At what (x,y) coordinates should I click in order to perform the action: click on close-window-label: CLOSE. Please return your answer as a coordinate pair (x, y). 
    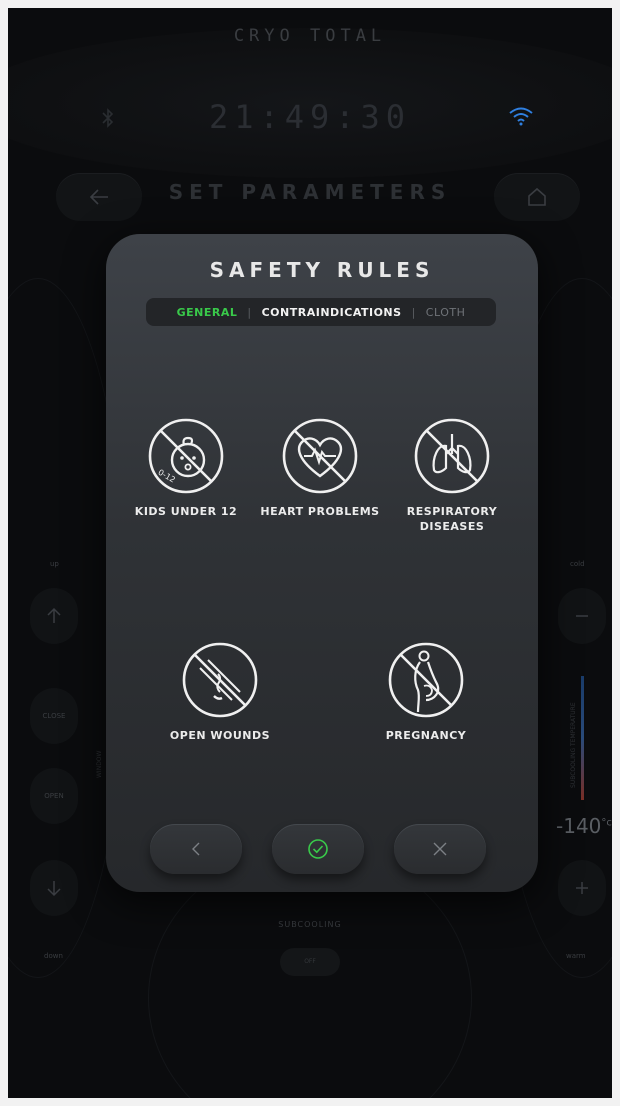
    Looking at the image, I should click on (54, 716).